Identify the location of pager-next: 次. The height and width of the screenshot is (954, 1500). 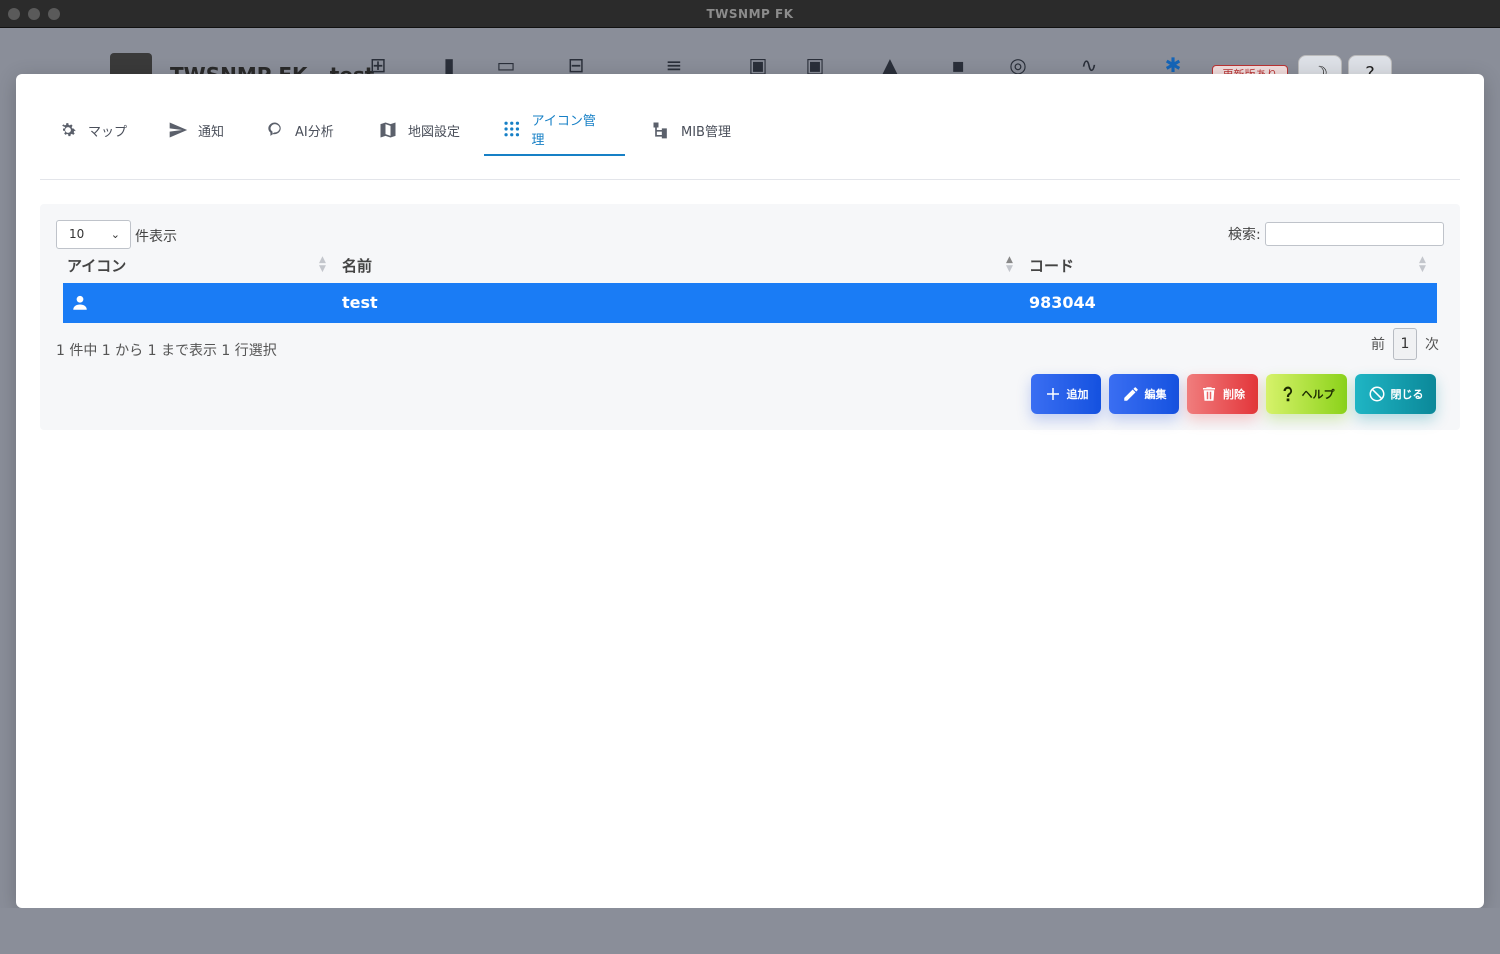
(1432, 344).